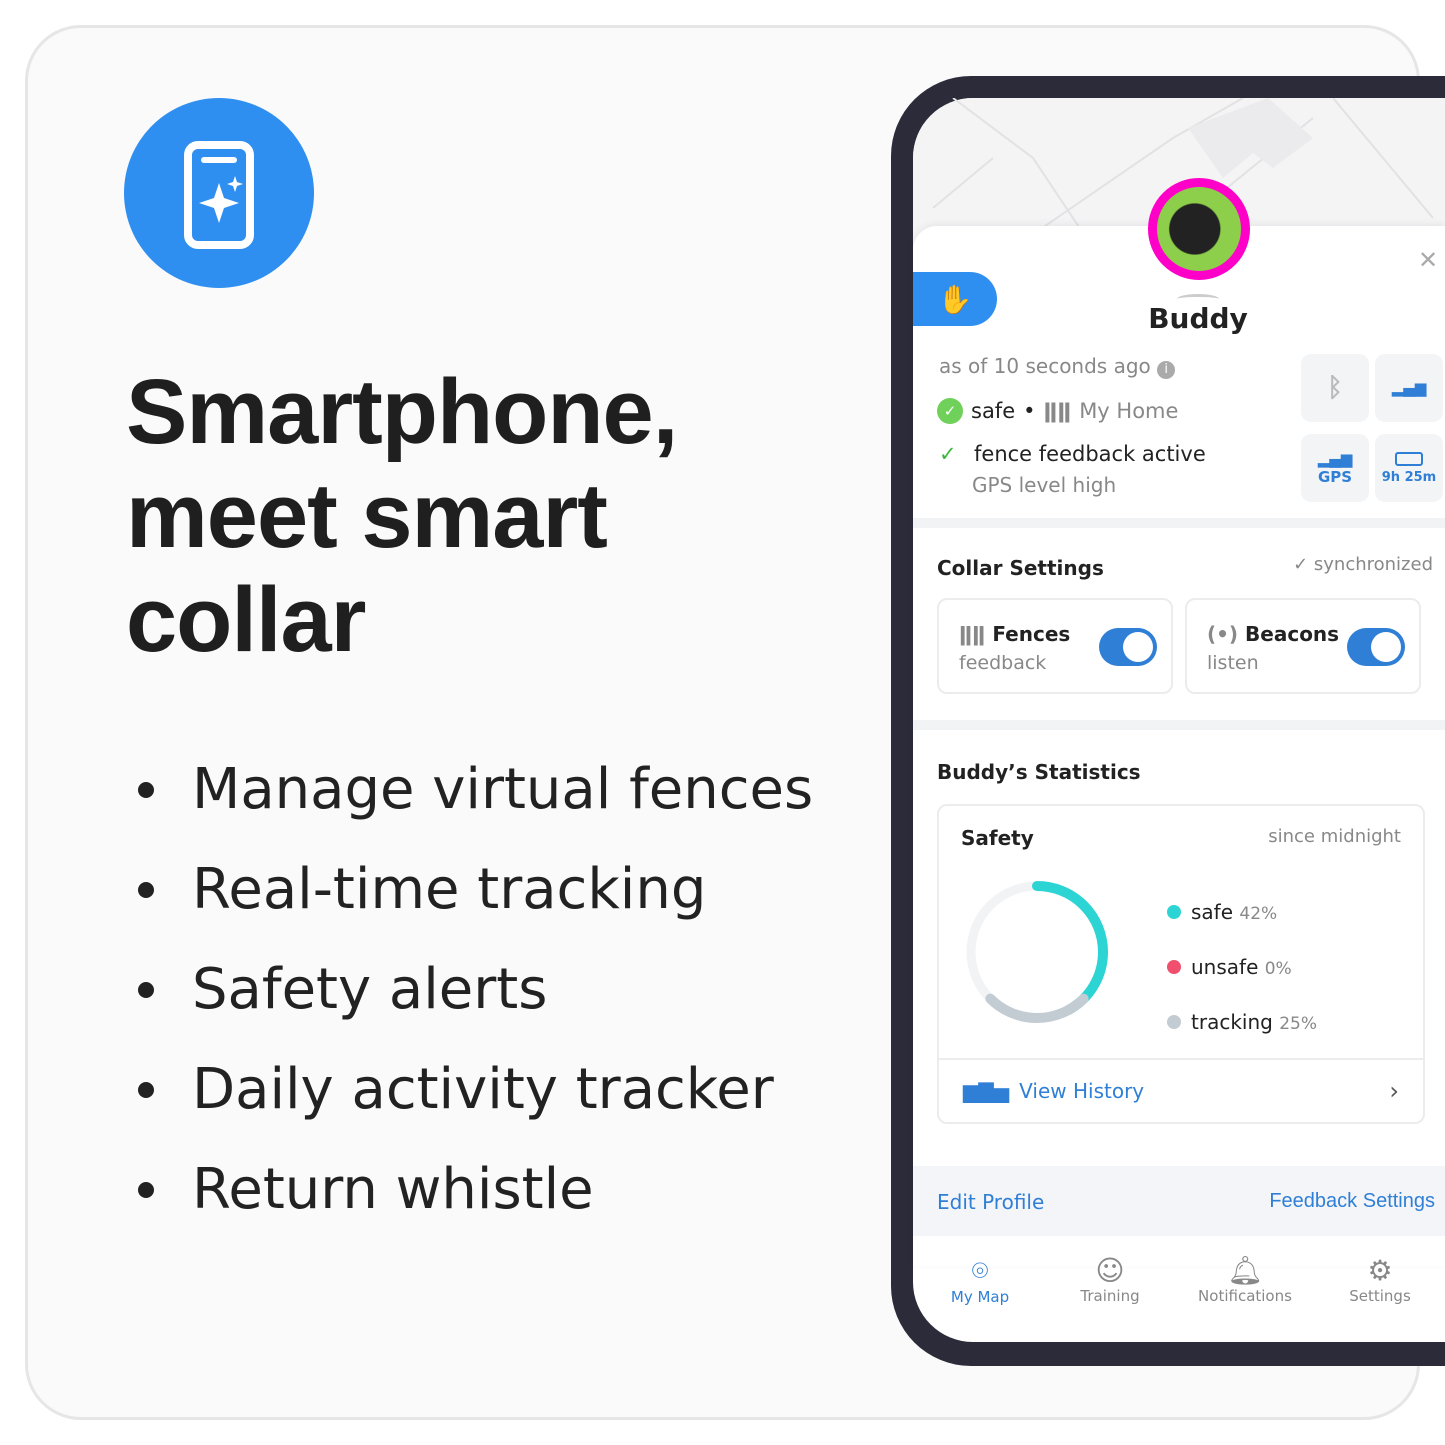 Image resolution: width=1445 pixels, height=1445 pixels. Describe the element at coordinates (1245, 1270) in the screenshot. I see `bell-icon: 🔔︎` at that location.